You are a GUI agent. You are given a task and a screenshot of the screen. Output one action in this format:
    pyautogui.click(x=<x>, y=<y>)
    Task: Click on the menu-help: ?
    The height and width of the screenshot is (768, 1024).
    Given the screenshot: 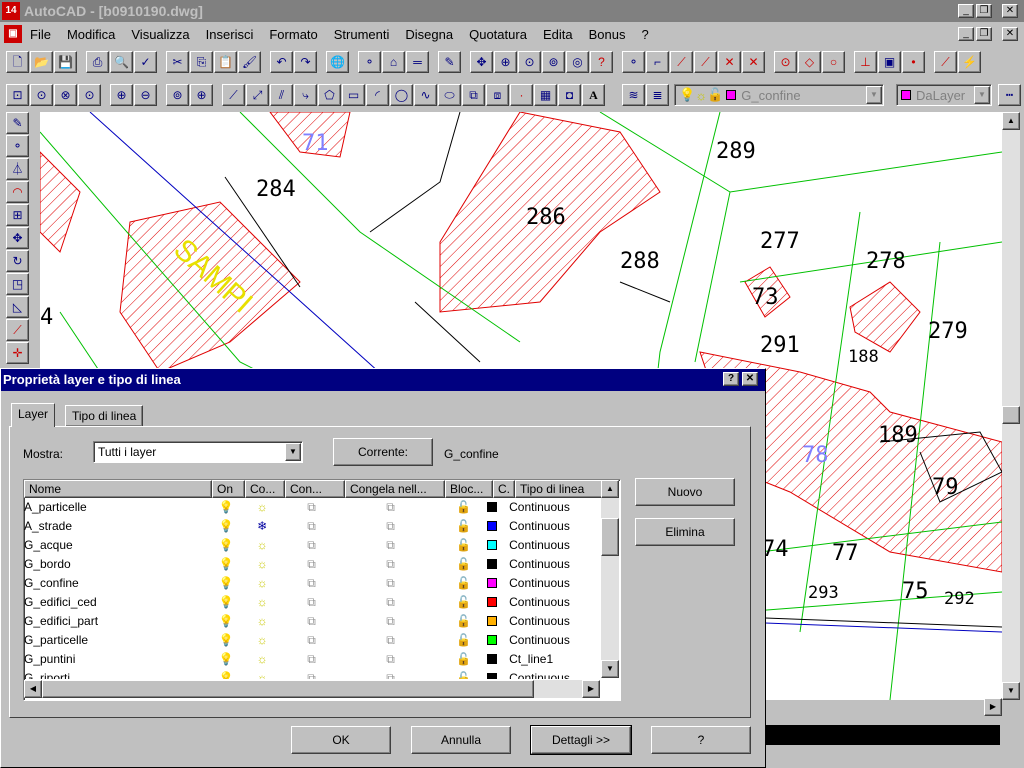 What is the action you would take?
    pyautogui.click(x=644, y=34)
    